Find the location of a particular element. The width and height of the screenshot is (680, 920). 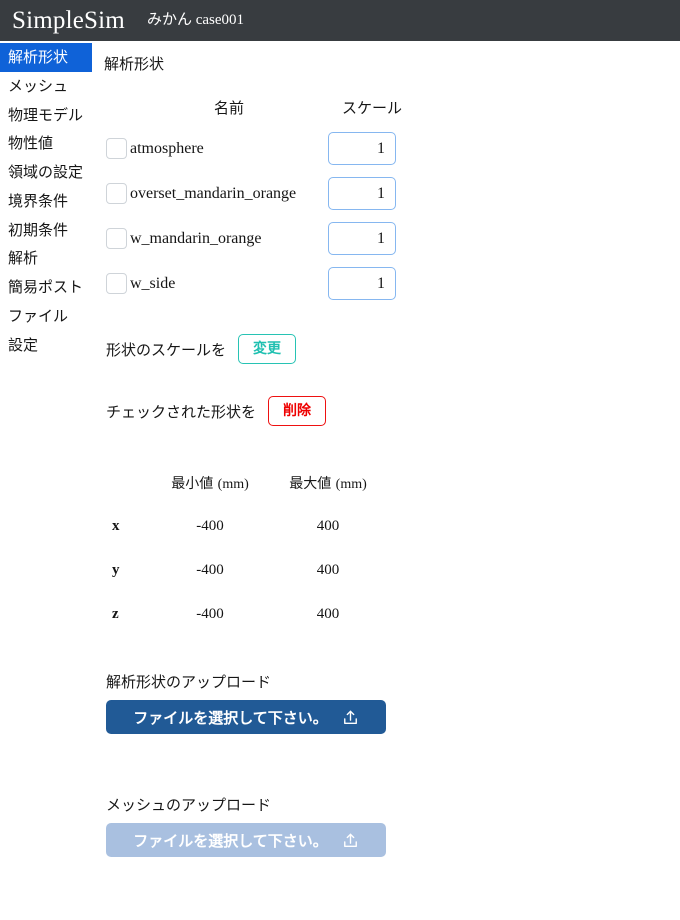

page-title: 解析形状 is located at coordinates (134, 64).